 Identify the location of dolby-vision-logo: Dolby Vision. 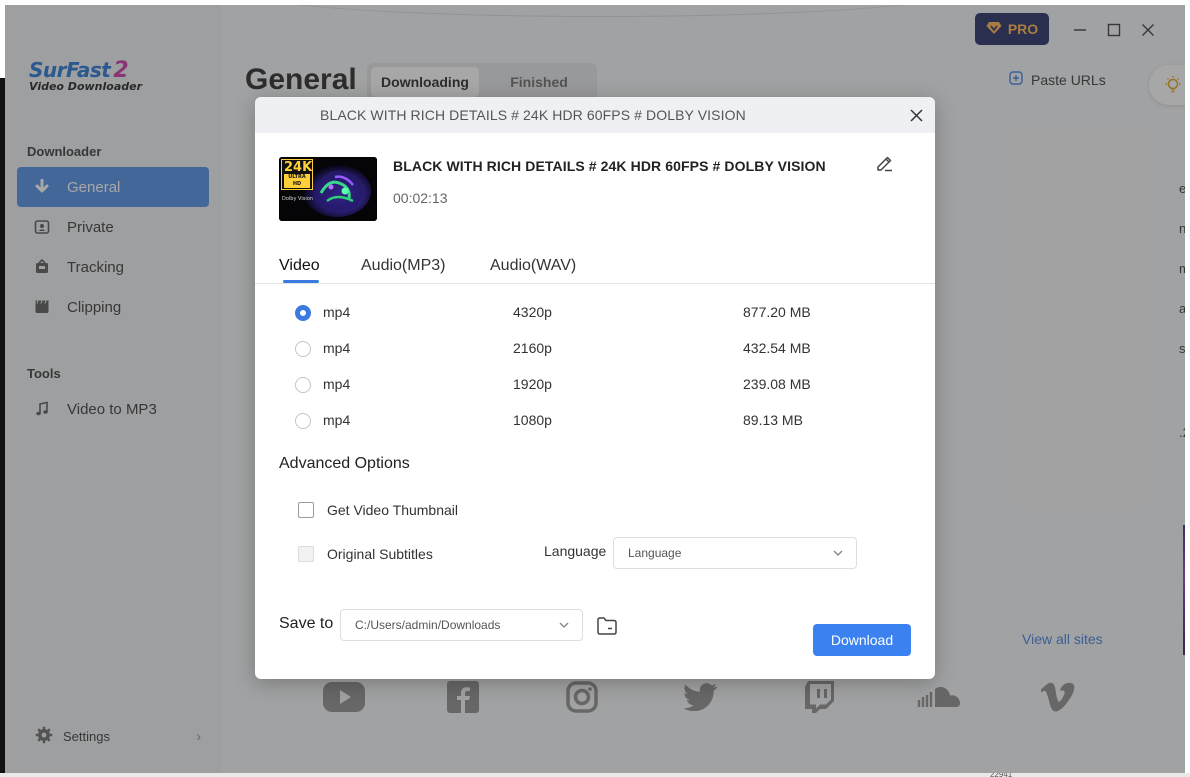
(297, 199).